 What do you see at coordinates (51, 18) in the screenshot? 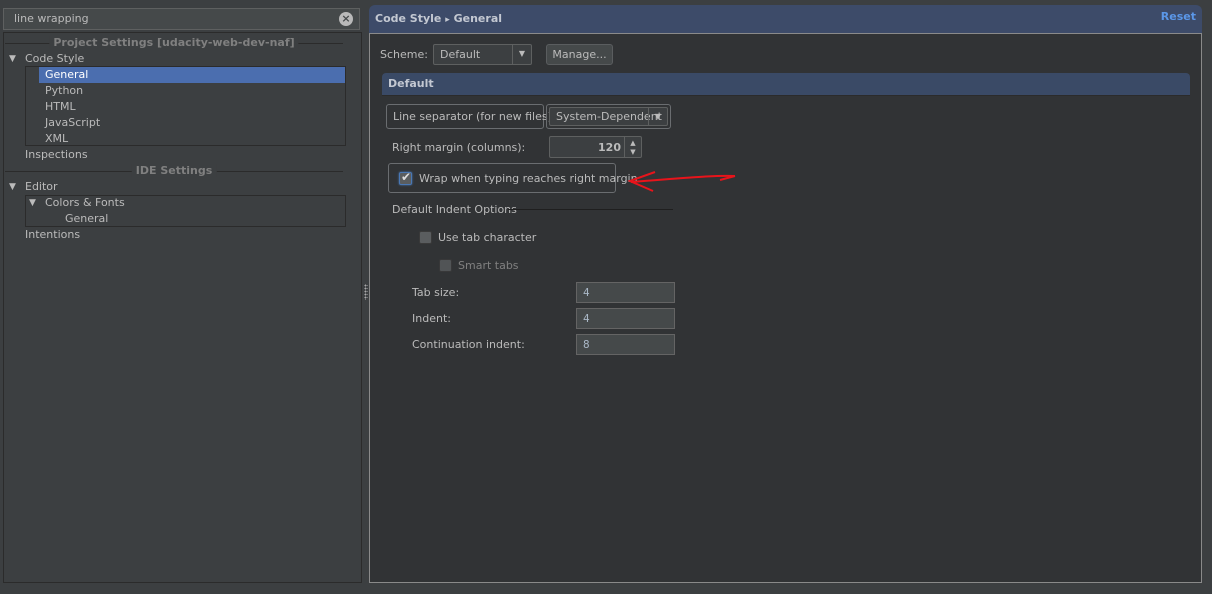
I see `search-text: line wrapping` at bounding box center [51, 18].